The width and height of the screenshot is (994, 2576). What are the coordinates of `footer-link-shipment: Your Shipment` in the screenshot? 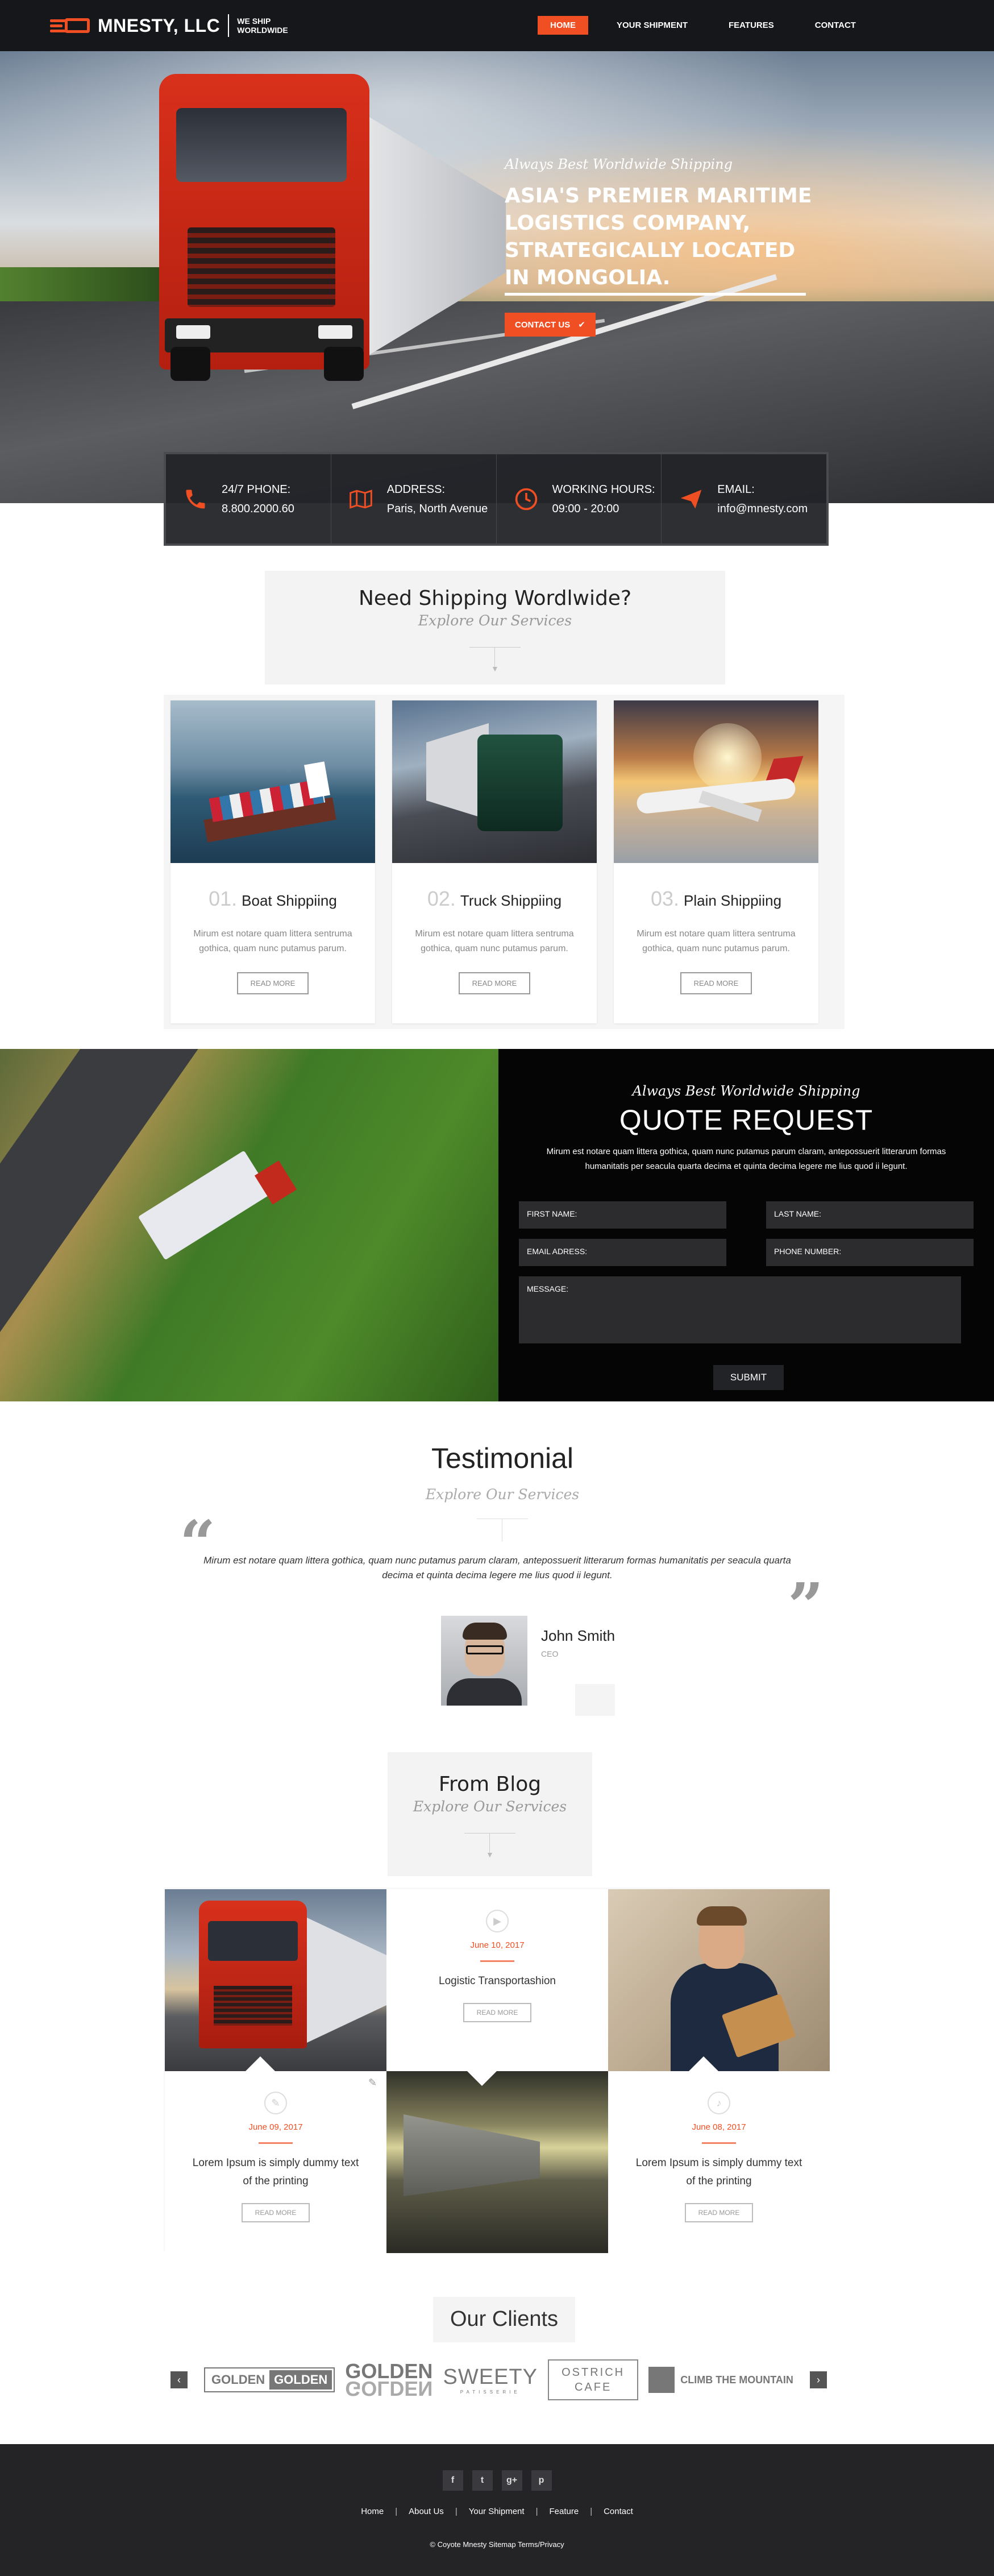 It's located at (497, 2511).